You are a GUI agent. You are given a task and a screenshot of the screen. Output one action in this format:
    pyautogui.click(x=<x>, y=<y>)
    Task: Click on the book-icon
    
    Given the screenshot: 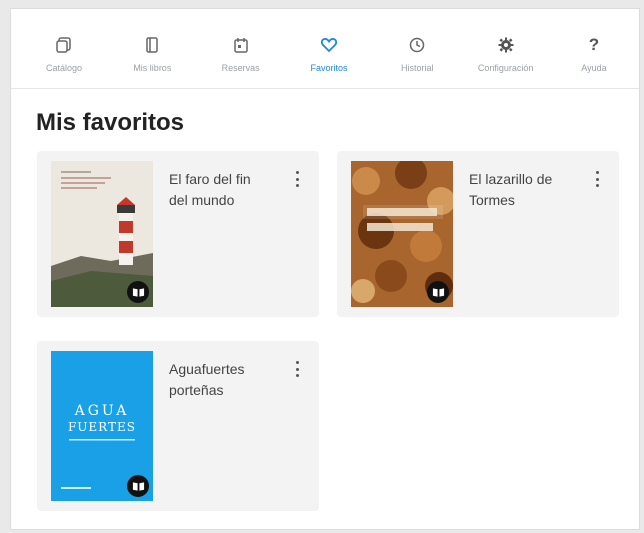 What is the action you would take?
    pyautogui.click(x=152, y=45)
    